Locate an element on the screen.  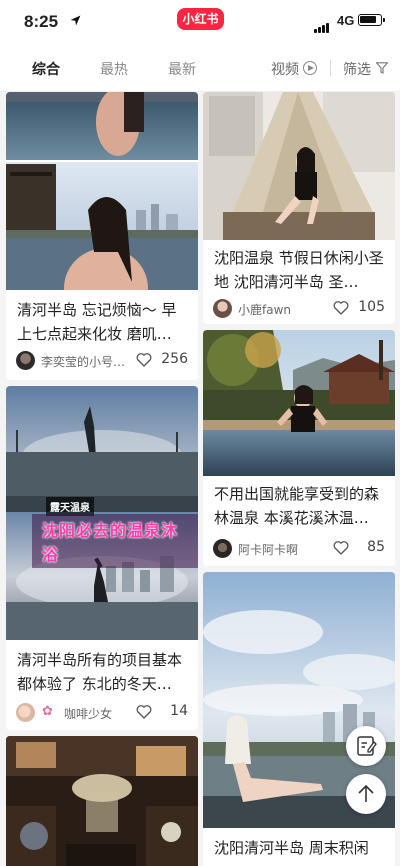
note-meta: 阿卡阿卡啊 85 is located at coordinates (299, 549).